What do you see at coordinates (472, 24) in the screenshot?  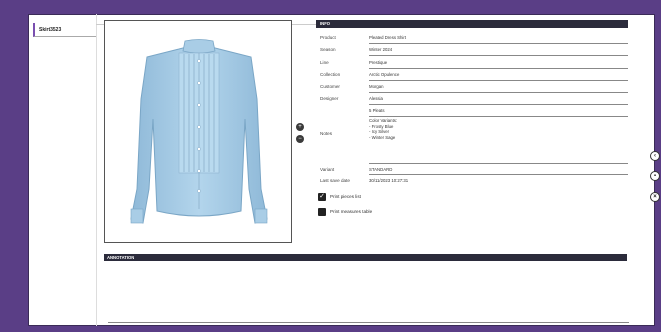 I see `info-header: INFO` at bounding box center [472, 24].